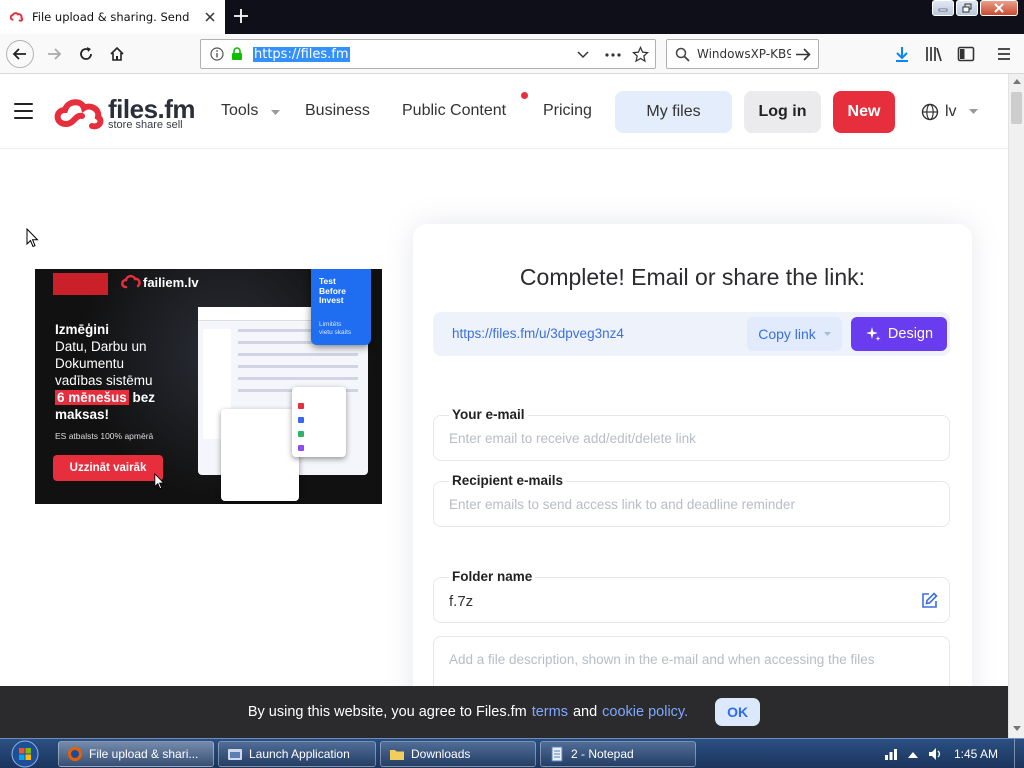 The image size is (1024, 768). I want to click on search-bar: WindowsXP-KB9, so click(742, 54).